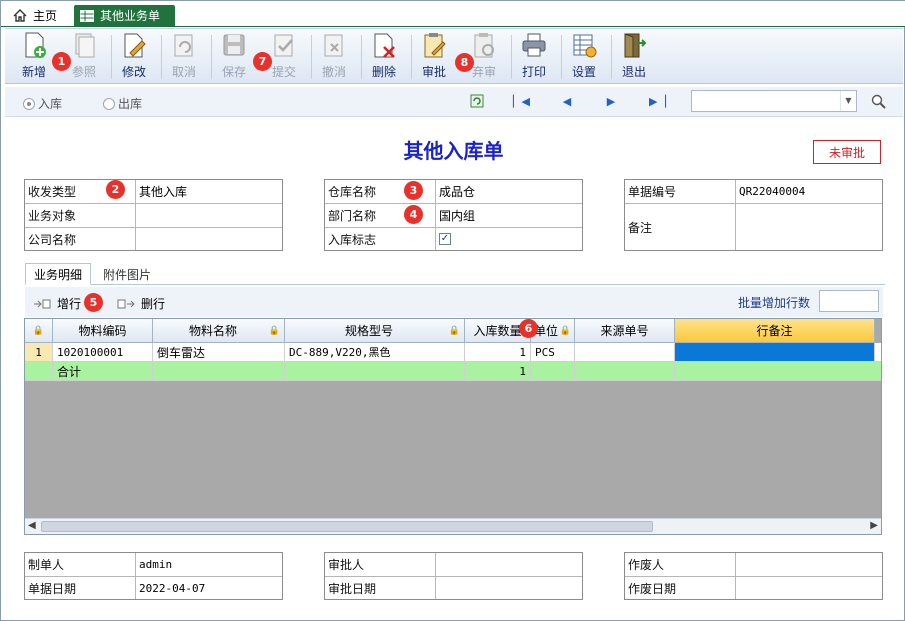 The height and width of the screenshot is (621, 905). I want to click on delete-row-icon, so click(126, 303).